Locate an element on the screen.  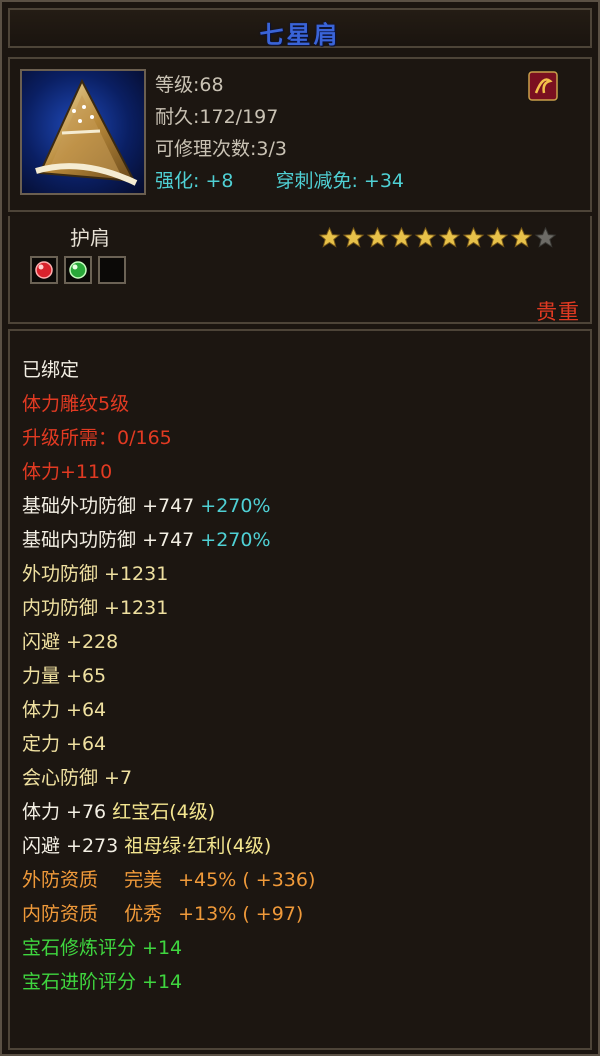
quality2-value: +13% is located at coordinates (207, 914).